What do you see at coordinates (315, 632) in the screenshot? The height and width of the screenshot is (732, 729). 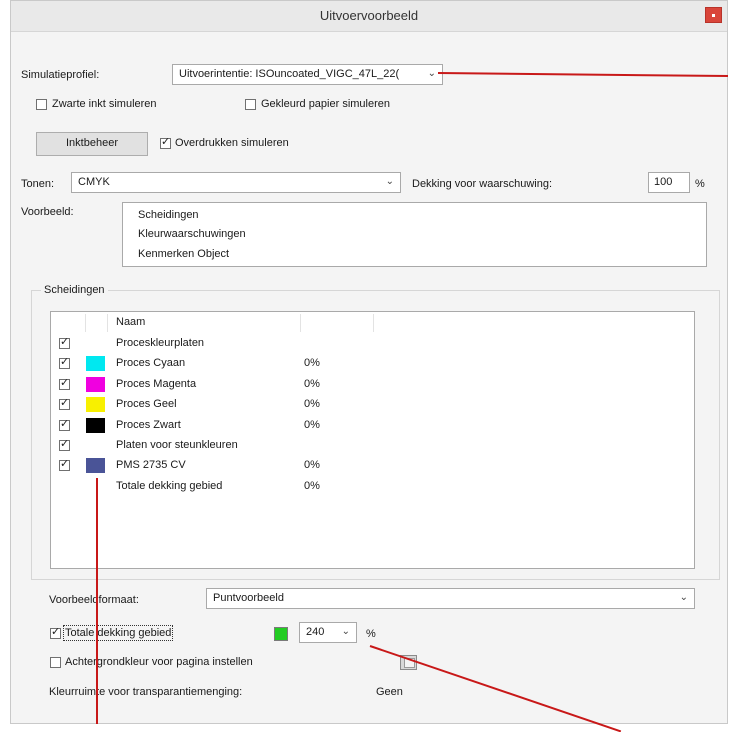 I see `total-coverage-value: 240` at bounding box center [315, 632].